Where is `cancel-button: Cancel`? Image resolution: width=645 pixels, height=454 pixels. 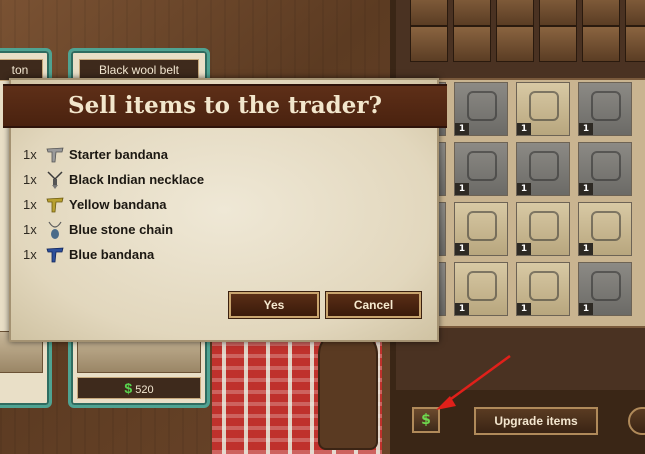 cancel-button: Cancel is located at coordinates (373, 305).